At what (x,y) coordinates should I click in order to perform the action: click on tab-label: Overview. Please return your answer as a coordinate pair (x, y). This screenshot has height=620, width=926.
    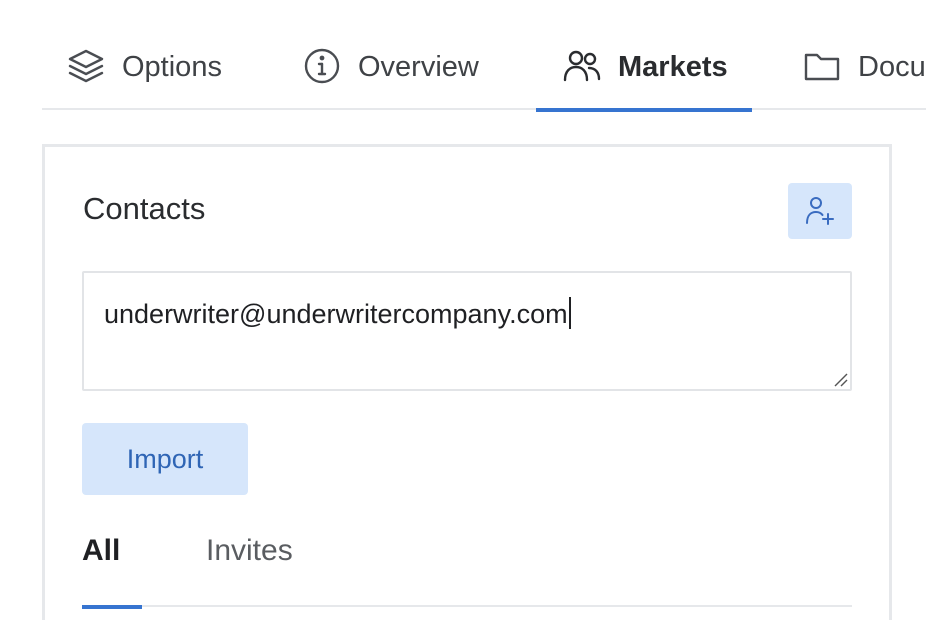
    Looking at the image, I should click on (418, 67).